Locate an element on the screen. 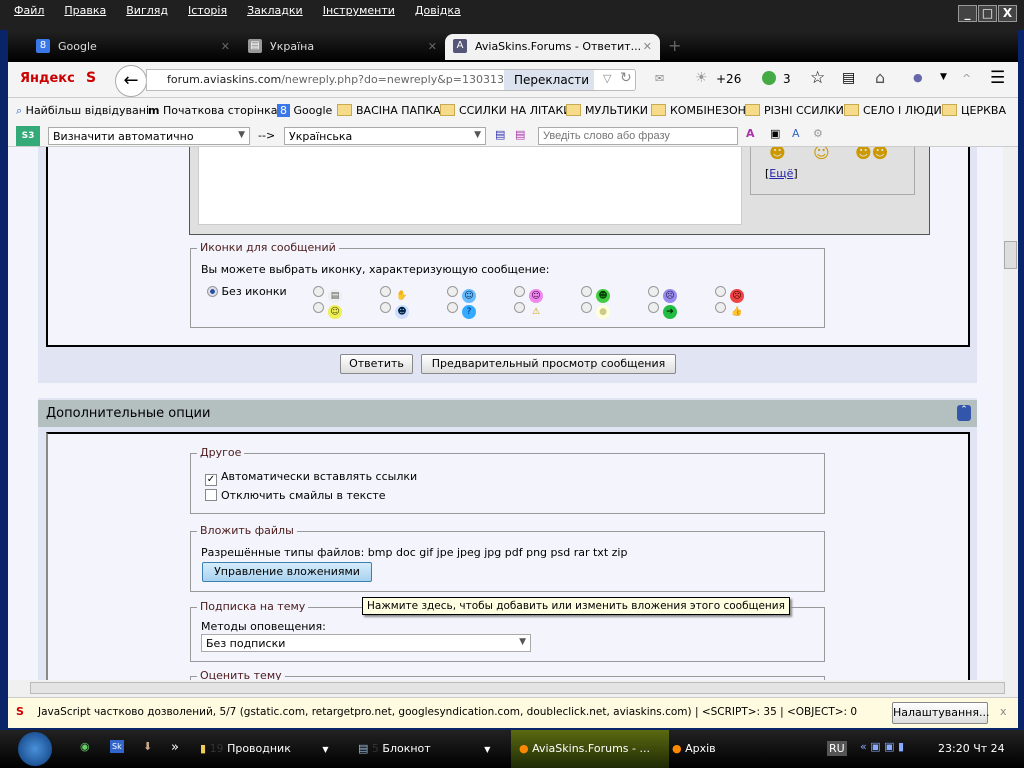 This screenshot has height=768, width=1024. icon-option: ⚠ is located at coordinates (528, 310).